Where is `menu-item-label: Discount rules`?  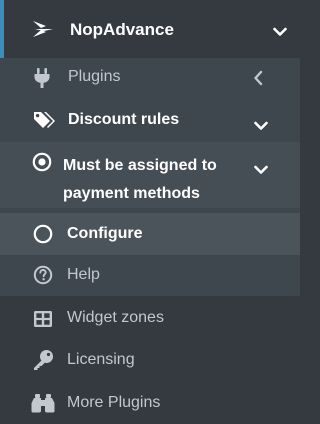
menu-item-label: Discount rules is located at coordinates (124, 119).